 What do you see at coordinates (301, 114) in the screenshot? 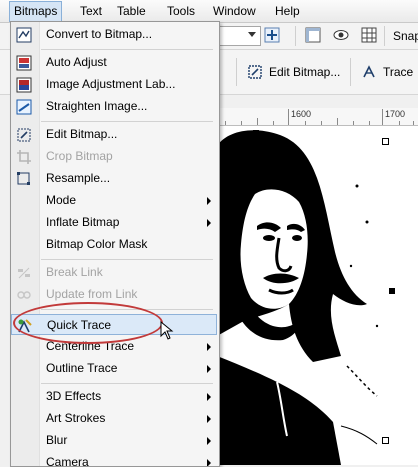
I see `ruler-label: 1600` at bounding box center [301, 114].